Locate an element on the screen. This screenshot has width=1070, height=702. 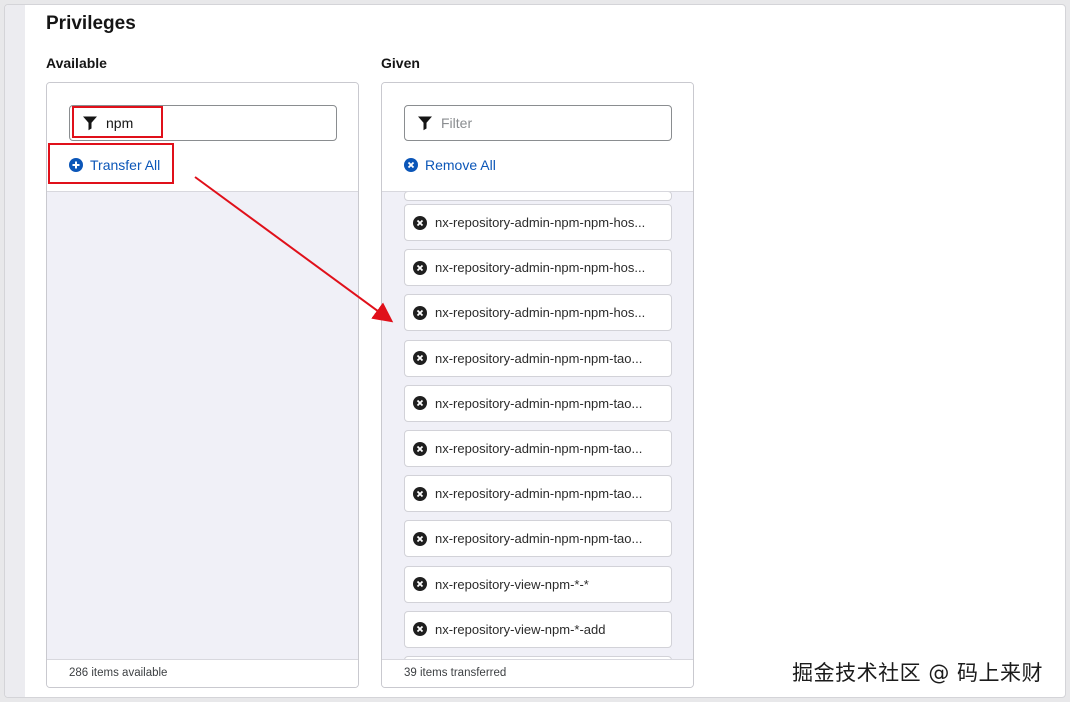
given-list-item: nx-repository-view-npm-*-add is located at coordinates (538, 629).